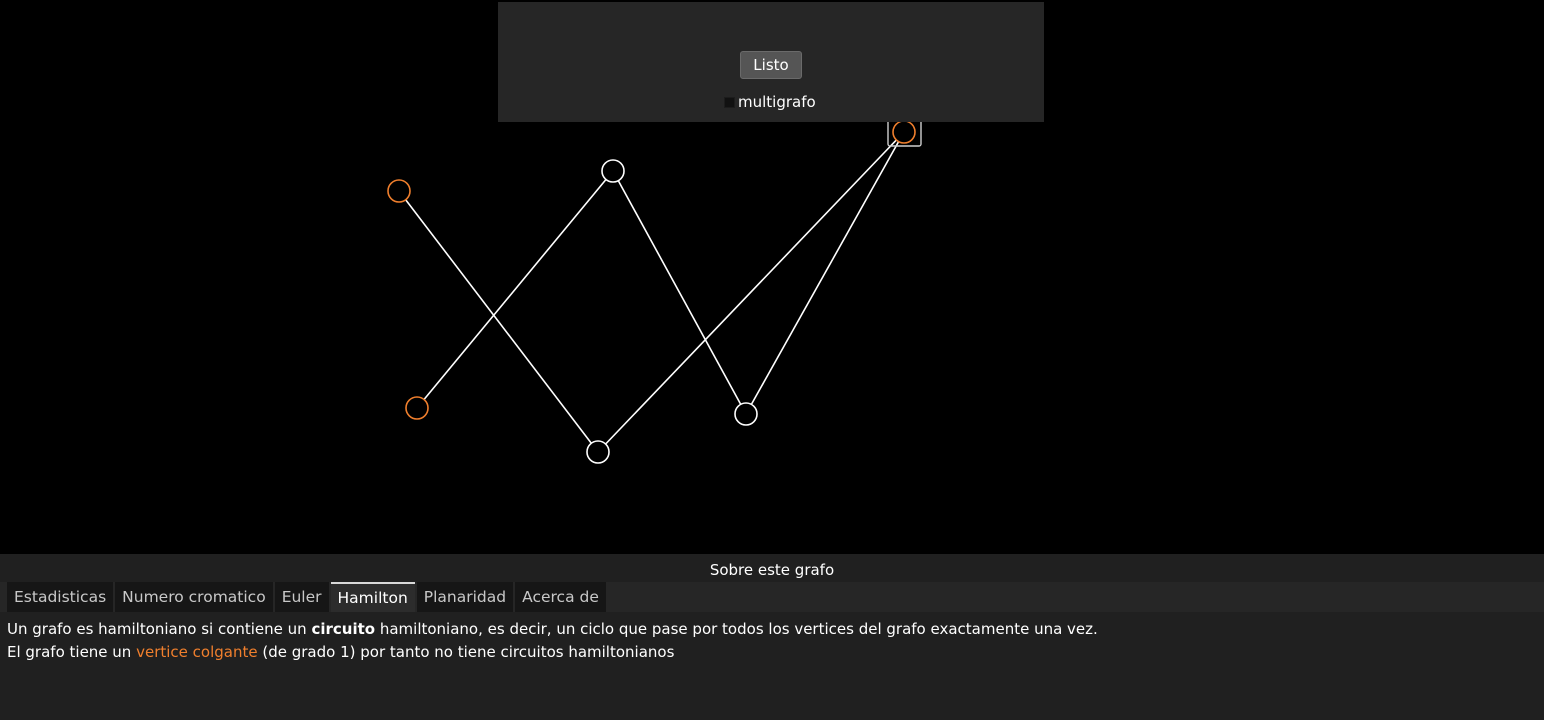  Describe the element at coordinates (194, 597) in the screenshot. I see `tab-numero-cromatico: Numero cromatico` at that location.